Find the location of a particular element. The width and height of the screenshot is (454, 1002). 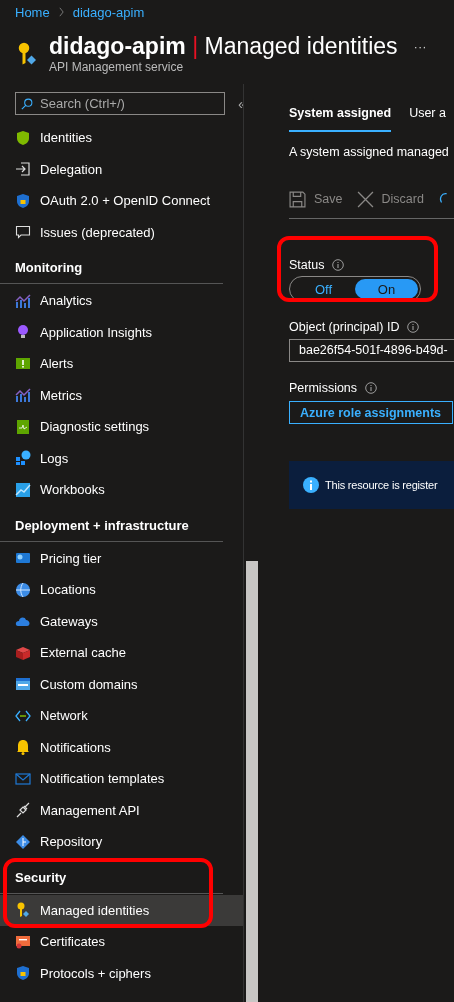

field-label: Permissions is located at coordinates (323, 388).